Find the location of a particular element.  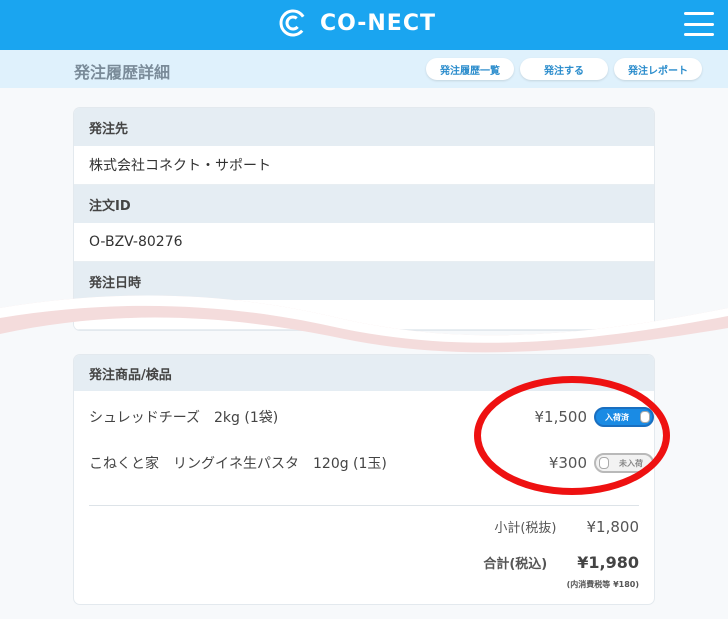

conect-logo-icon is located at coordinates (293, 23).